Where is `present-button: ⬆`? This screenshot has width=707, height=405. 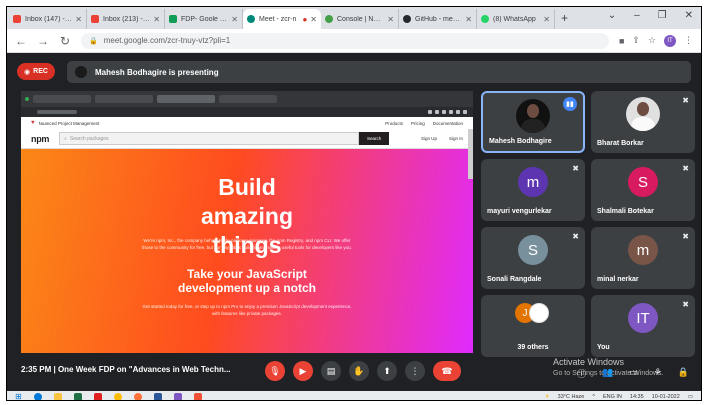 present-button: ⬆ is located at coordinates (387, 371).